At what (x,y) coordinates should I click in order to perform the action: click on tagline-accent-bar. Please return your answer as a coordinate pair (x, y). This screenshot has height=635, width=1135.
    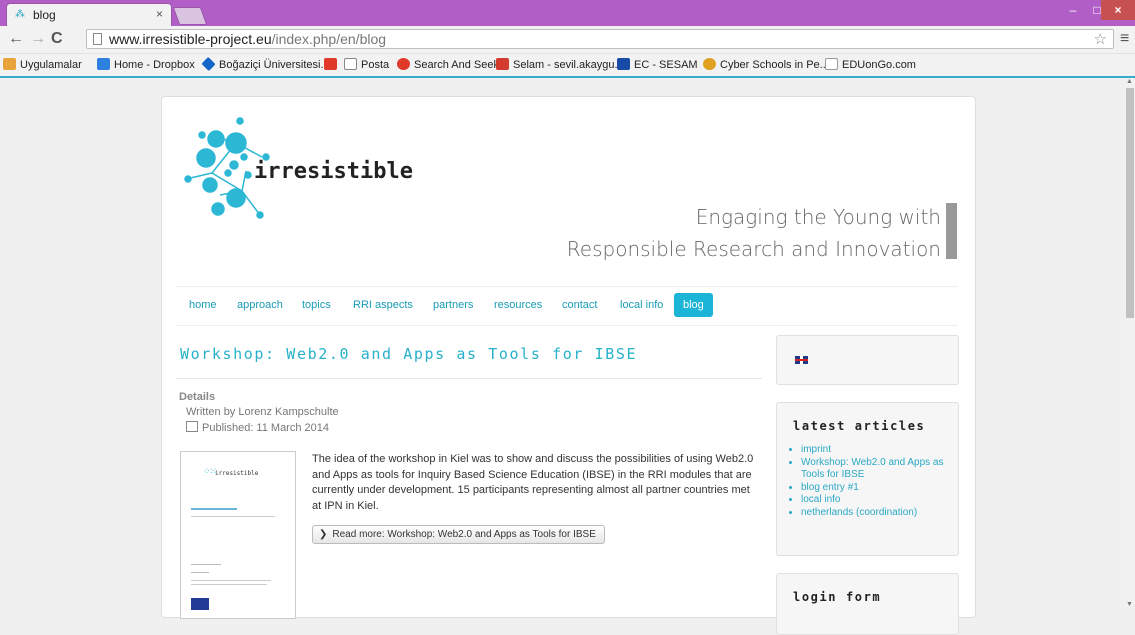
    Looking at the image, I should click on (951, 231).